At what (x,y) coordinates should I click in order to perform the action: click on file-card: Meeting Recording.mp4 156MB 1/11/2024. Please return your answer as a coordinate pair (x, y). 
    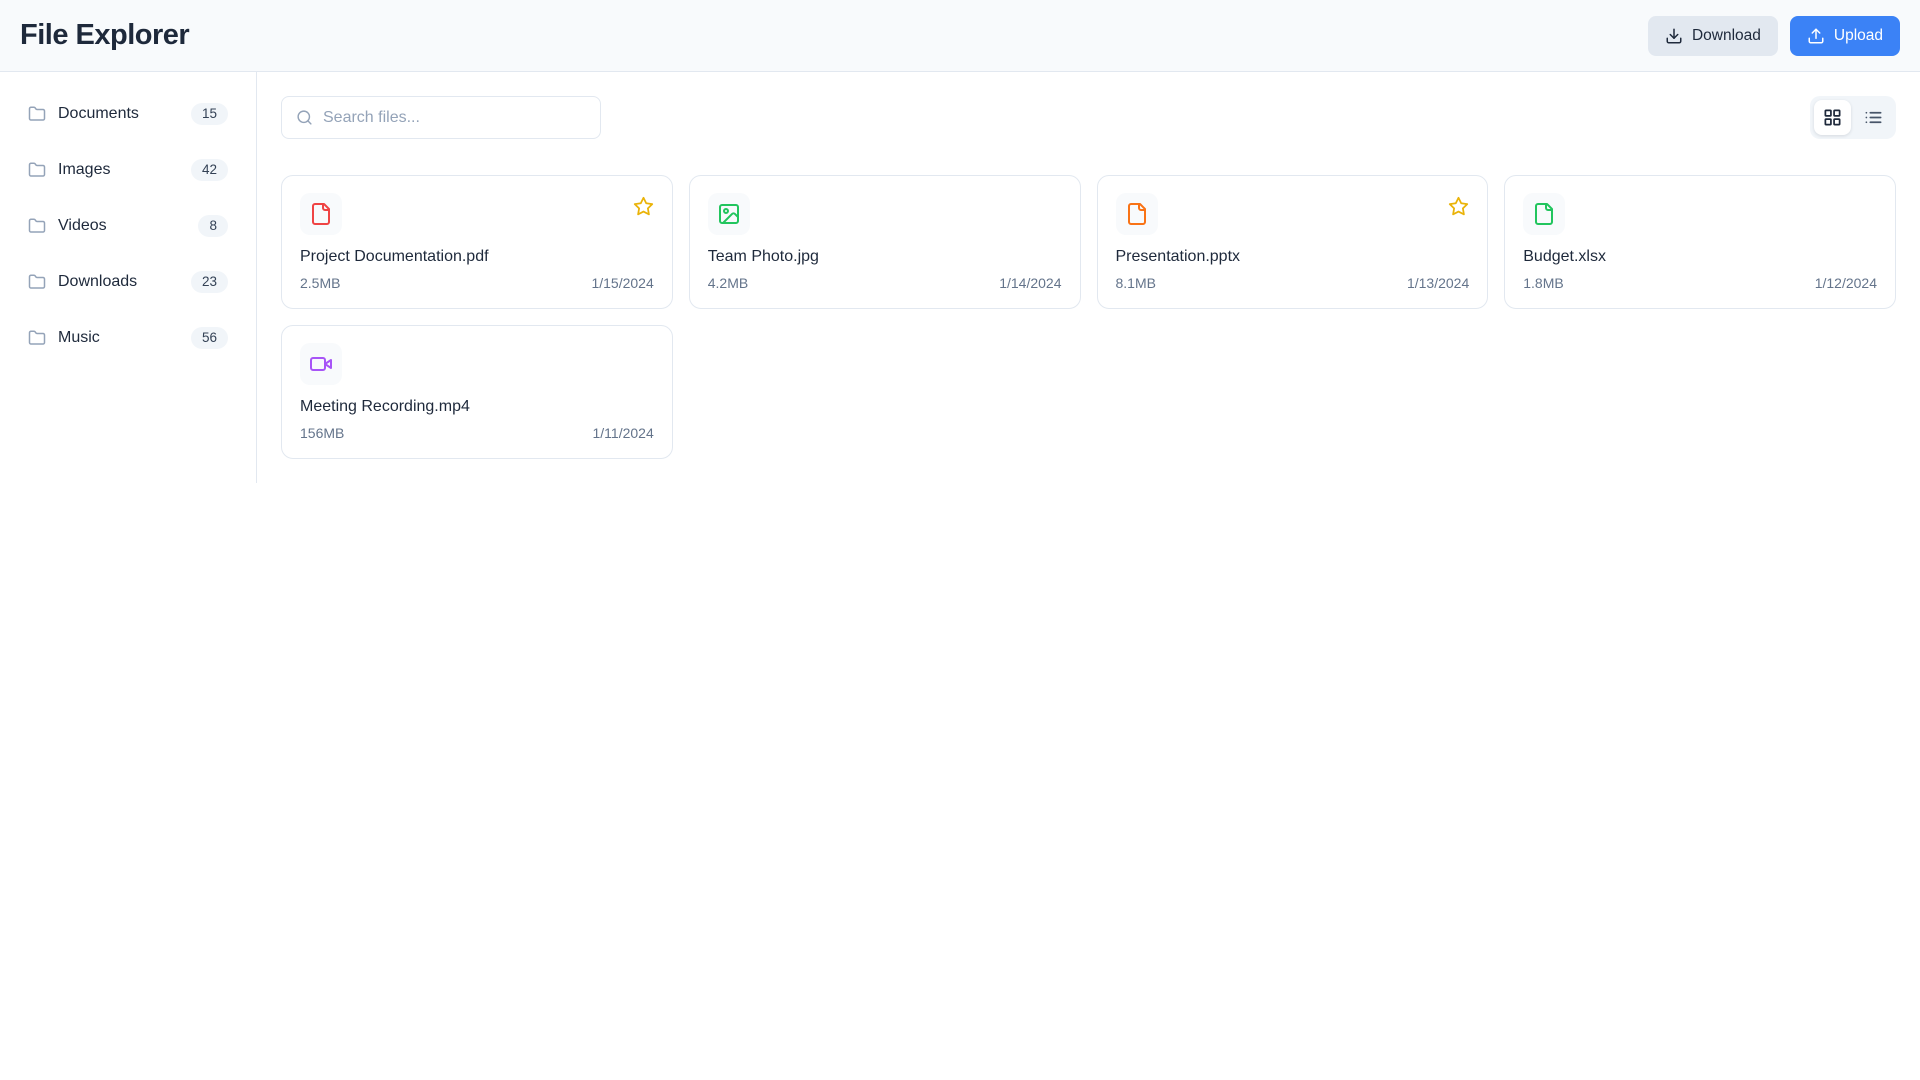
    Looking at the image, I should click on (477, 392).